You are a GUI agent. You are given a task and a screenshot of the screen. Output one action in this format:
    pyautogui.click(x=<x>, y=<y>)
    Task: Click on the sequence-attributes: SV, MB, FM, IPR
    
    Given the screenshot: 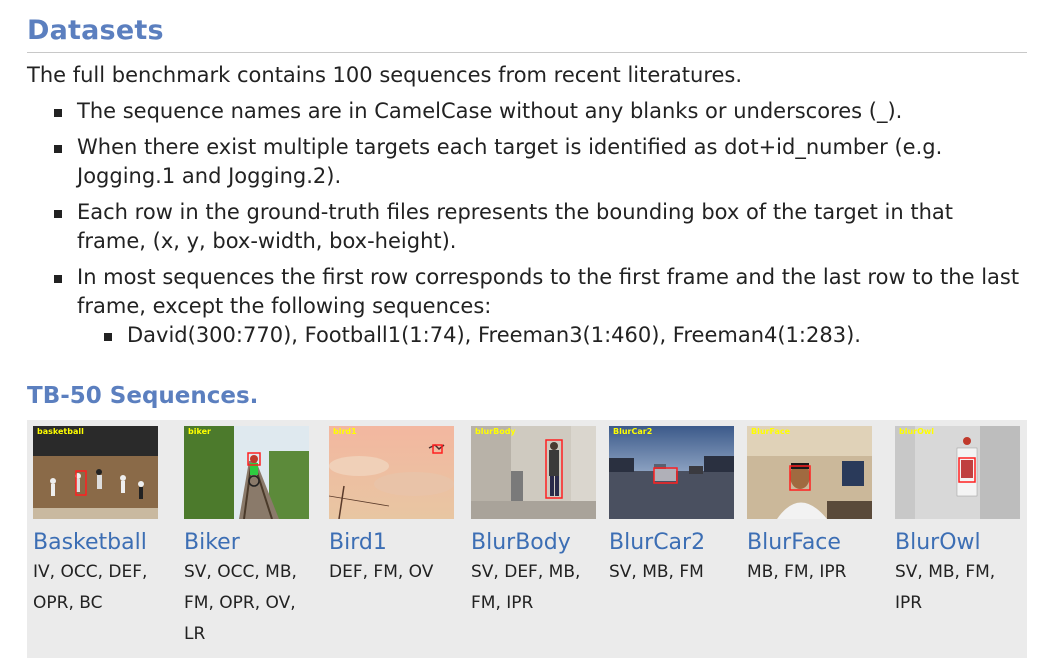 What is the action you would take?
    pyautogui.click(x=945, y=587)
    